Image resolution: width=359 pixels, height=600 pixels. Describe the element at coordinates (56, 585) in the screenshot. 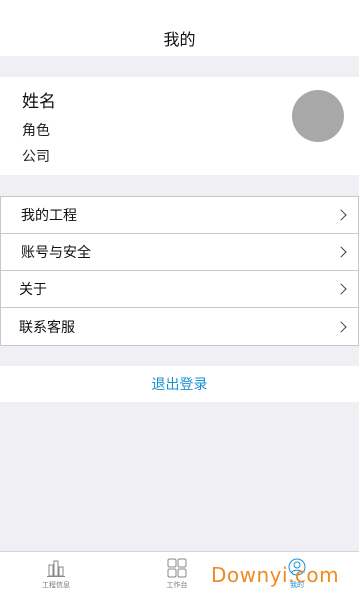

I see `tab-label: 工程信息` at that location.